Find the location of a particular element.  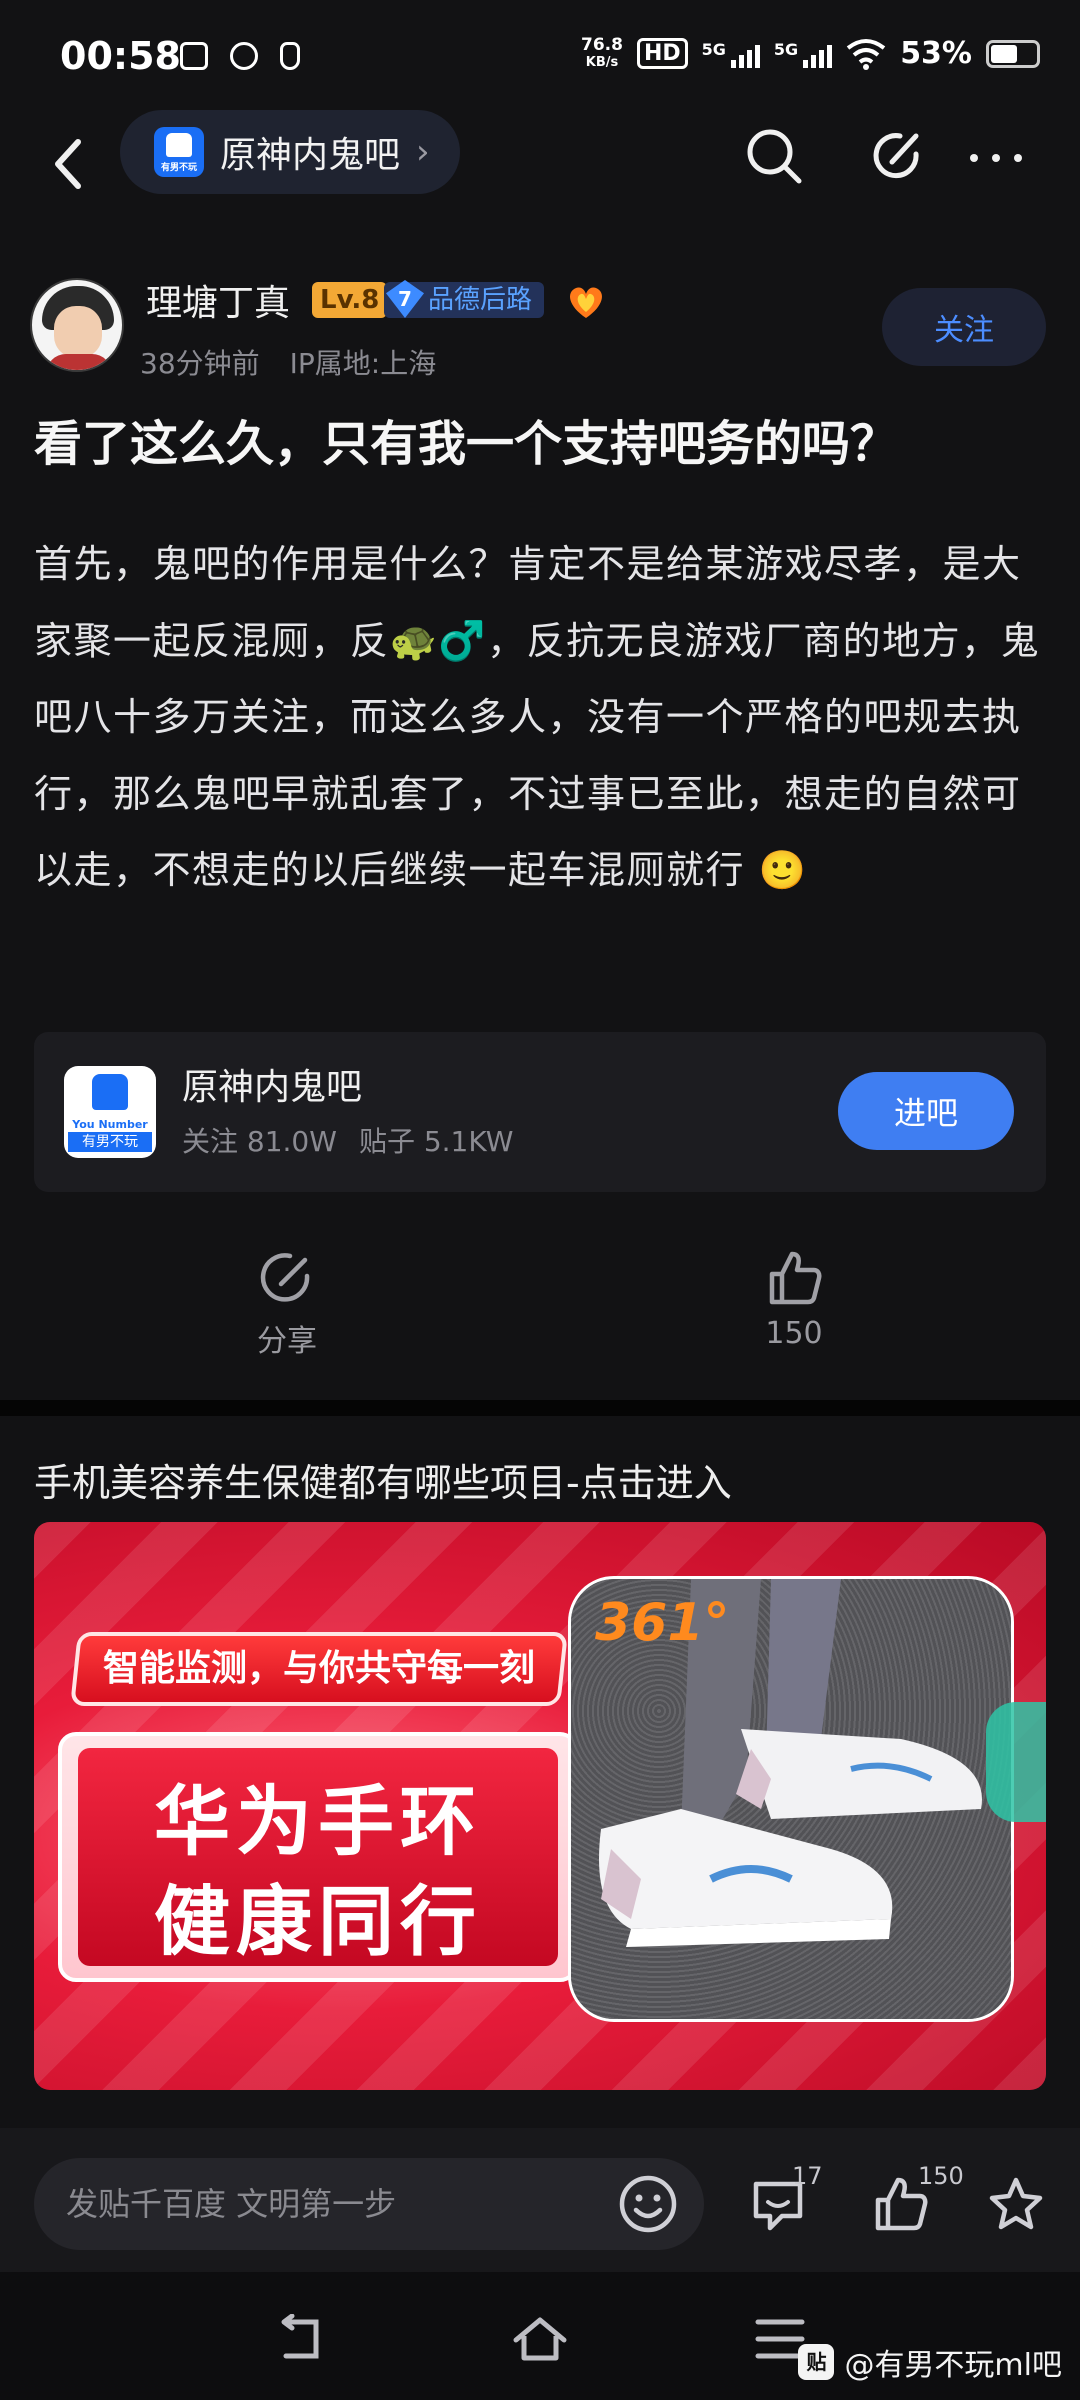

chevron-right-icon: › is located at coordinates (423, 152).